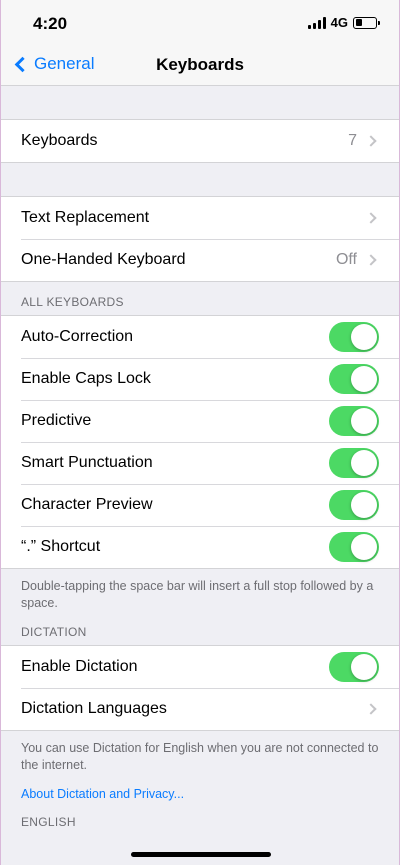 The width and height of the screenshot is (400, 865). Describe the element at coordinates (200, 22) in the screenshot. I see `status-bar: 4:20 4G` at that location.